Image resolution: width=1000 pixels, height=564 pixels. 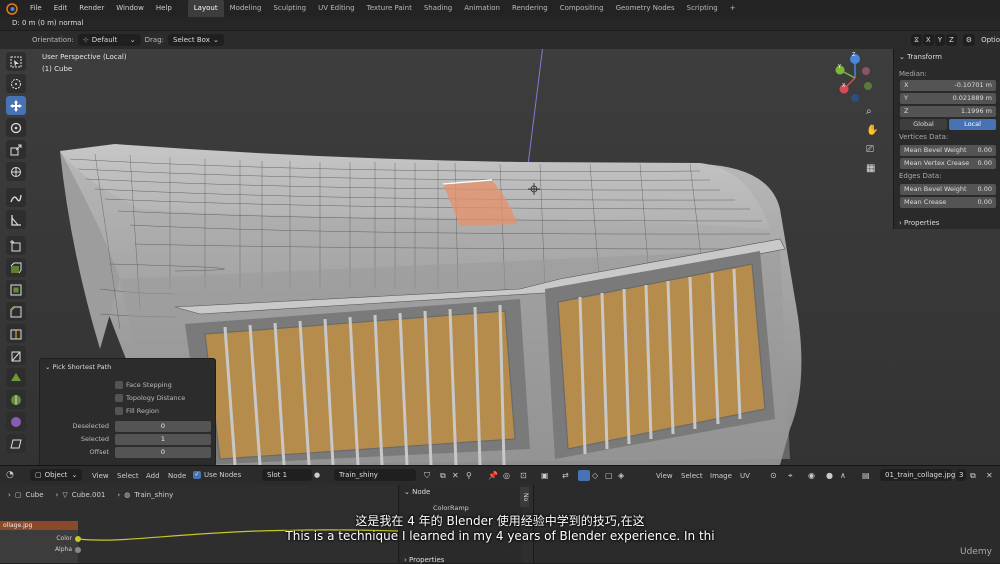 I want to click on extrude-tool-icon, so click(x=16, y=267).